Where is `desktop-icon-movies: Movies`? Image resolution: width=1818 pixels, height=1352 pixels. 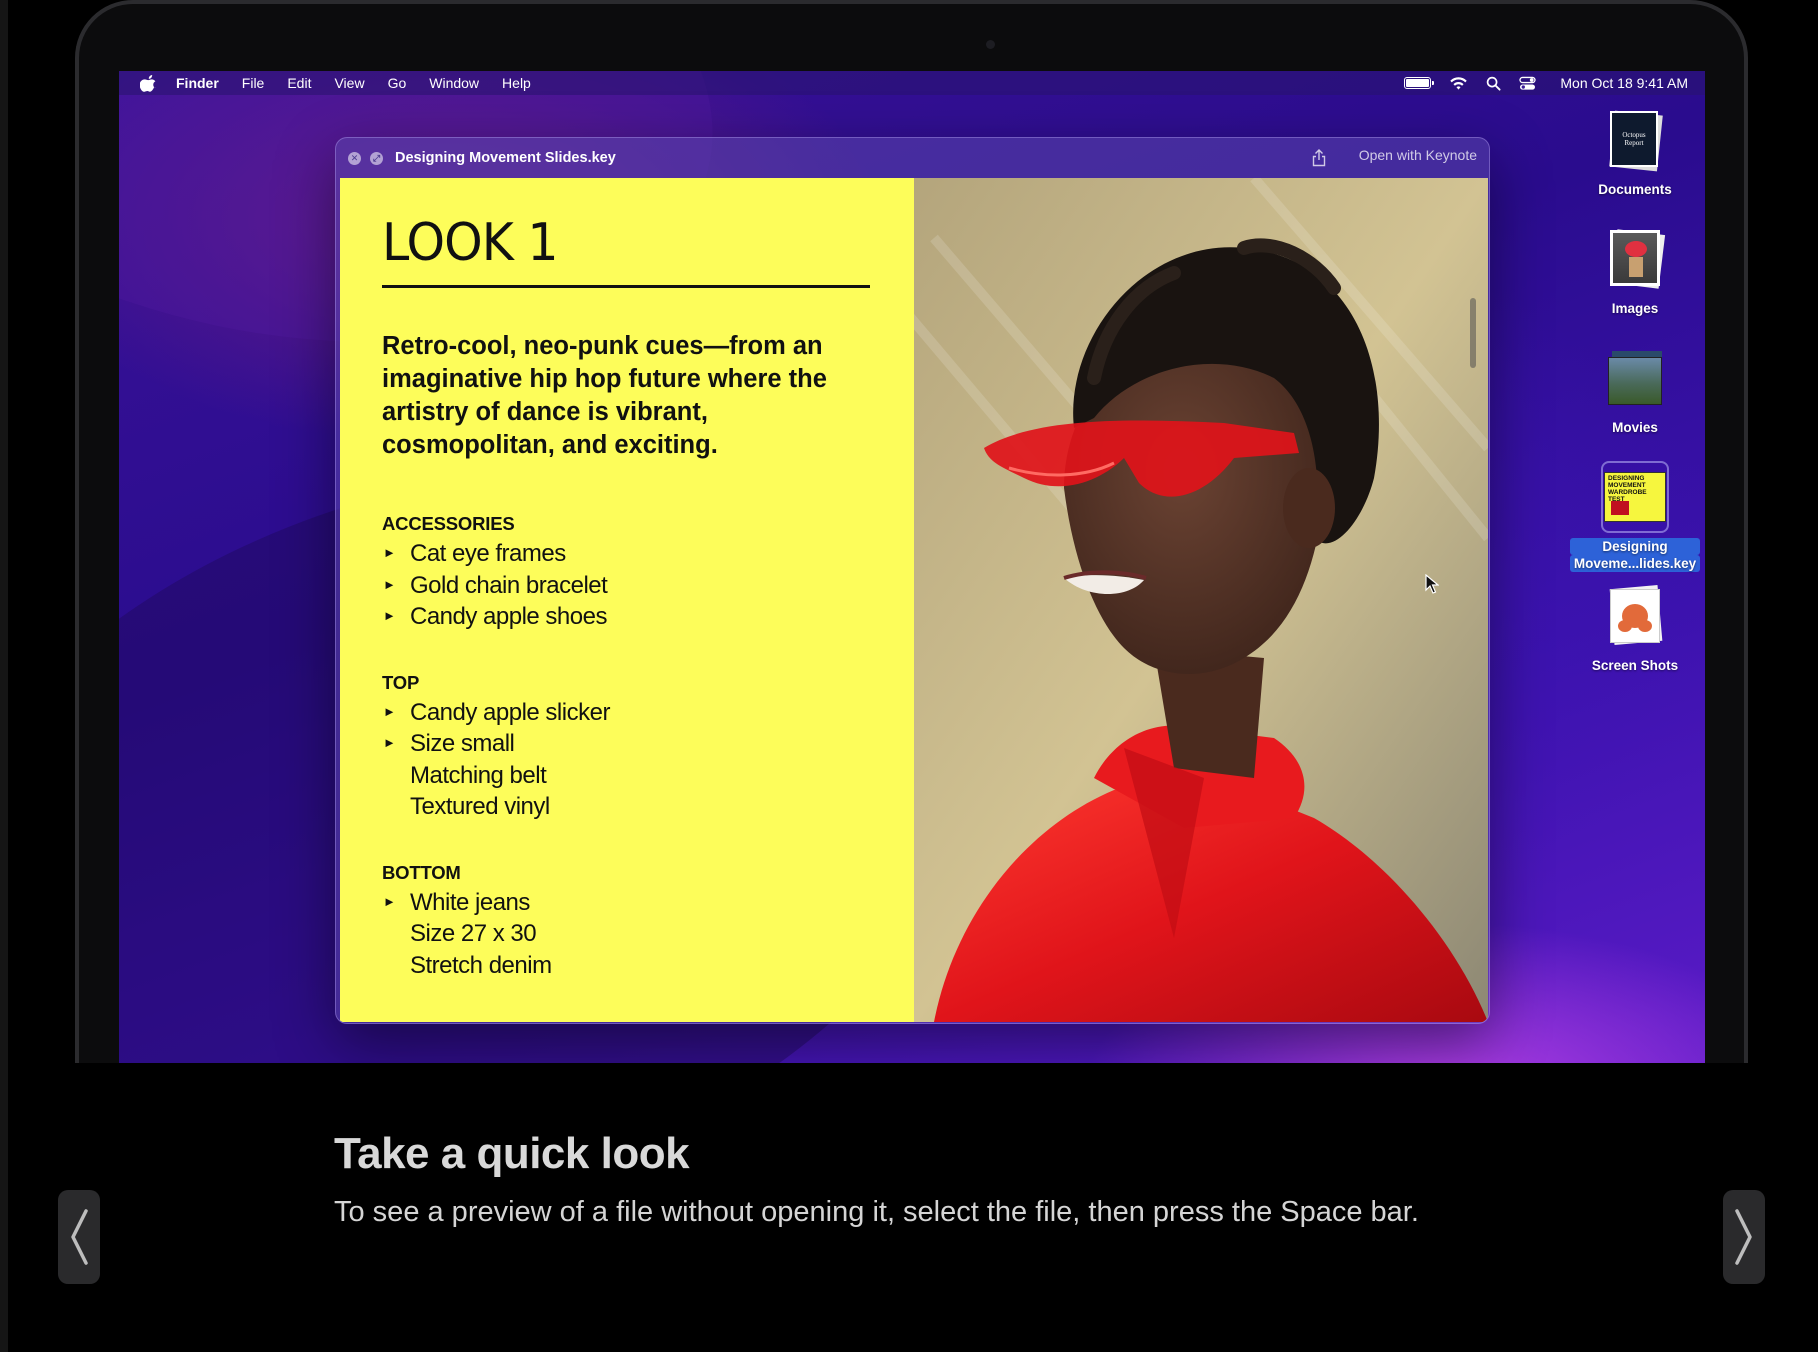 desktop-icon-movies: Movies is located at coordinates (1635, 391).